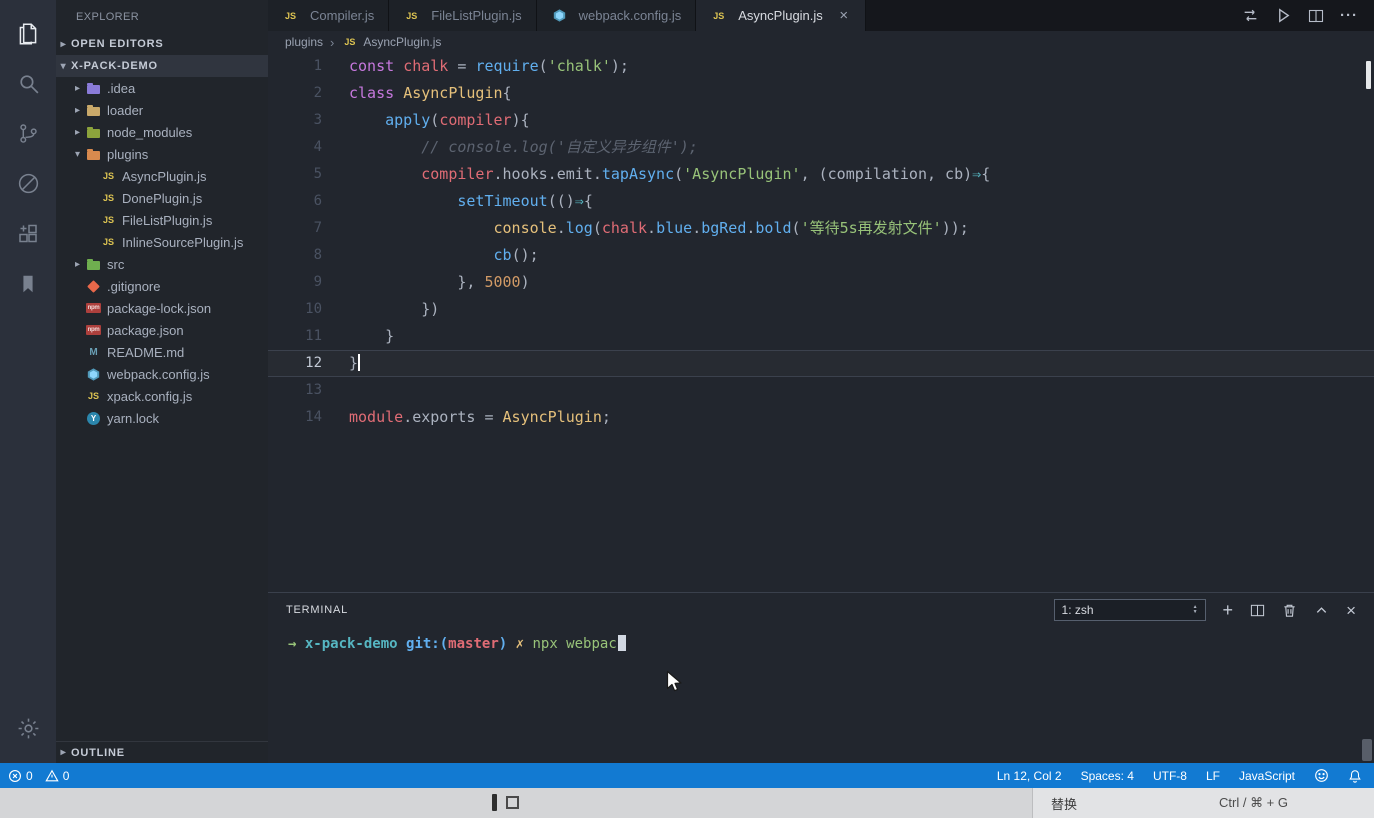  Describe the element at coordinates (1321, 775) in the screenshot. I see `status-feedback` at that location.